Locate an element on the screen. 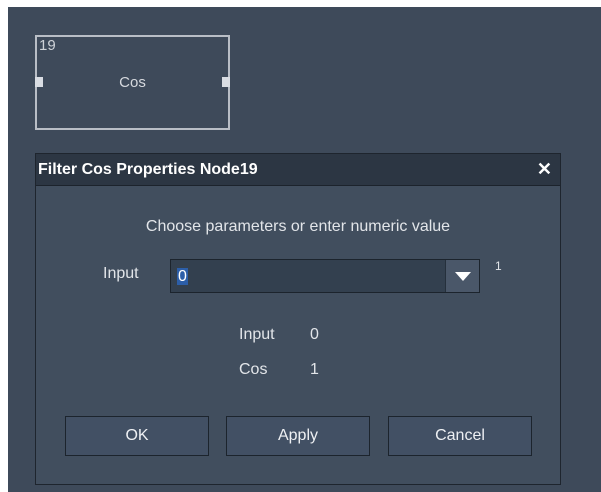 The height and width of the screenshot is (492, 601). close-icon: ✕ is located at coordinates (544, 169).